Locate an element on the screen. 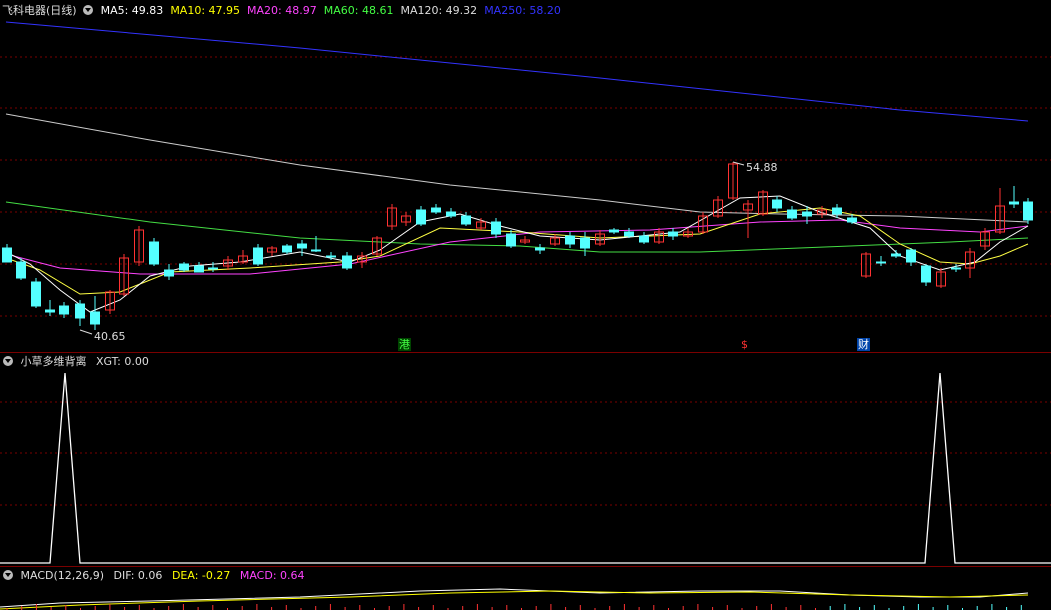 The image size is (1051, 610). indicator-dropdown-icon is located at coordinates (8, 361).